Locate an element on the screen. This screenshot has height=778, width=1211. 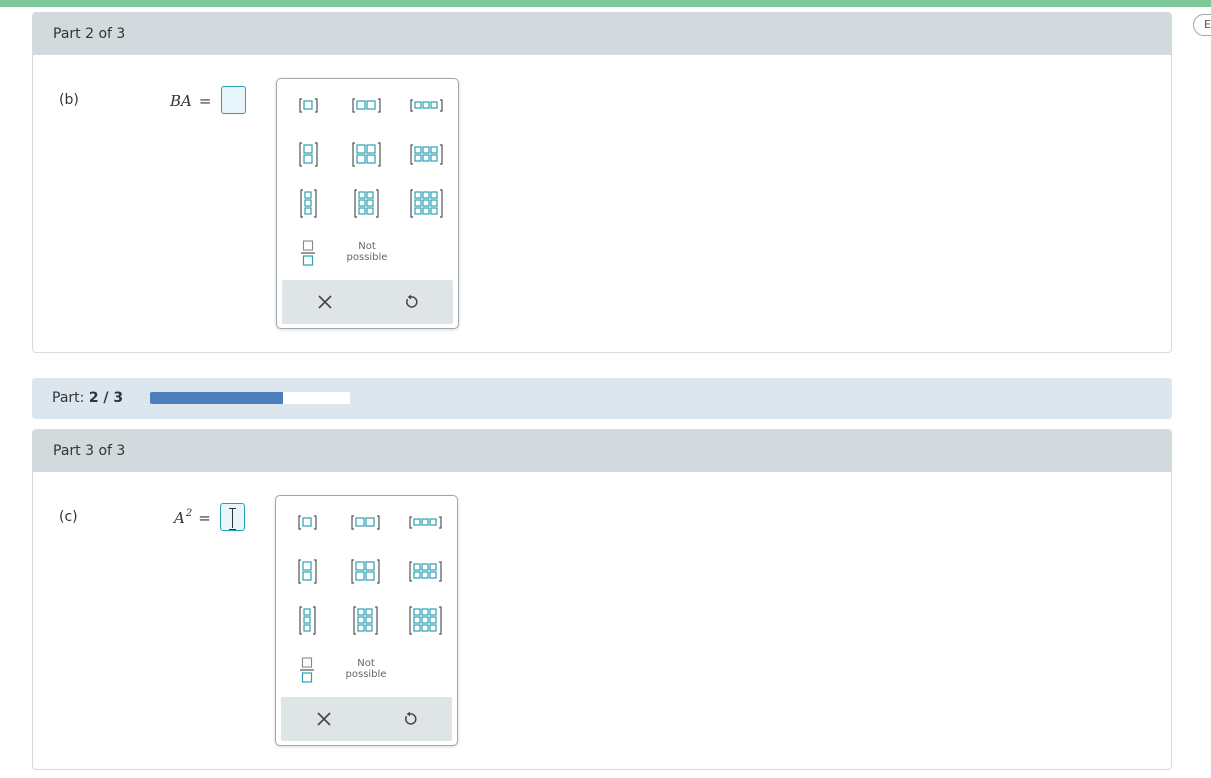
part-b-header: Part 2 of 3 is located at coordinates (602, 34).